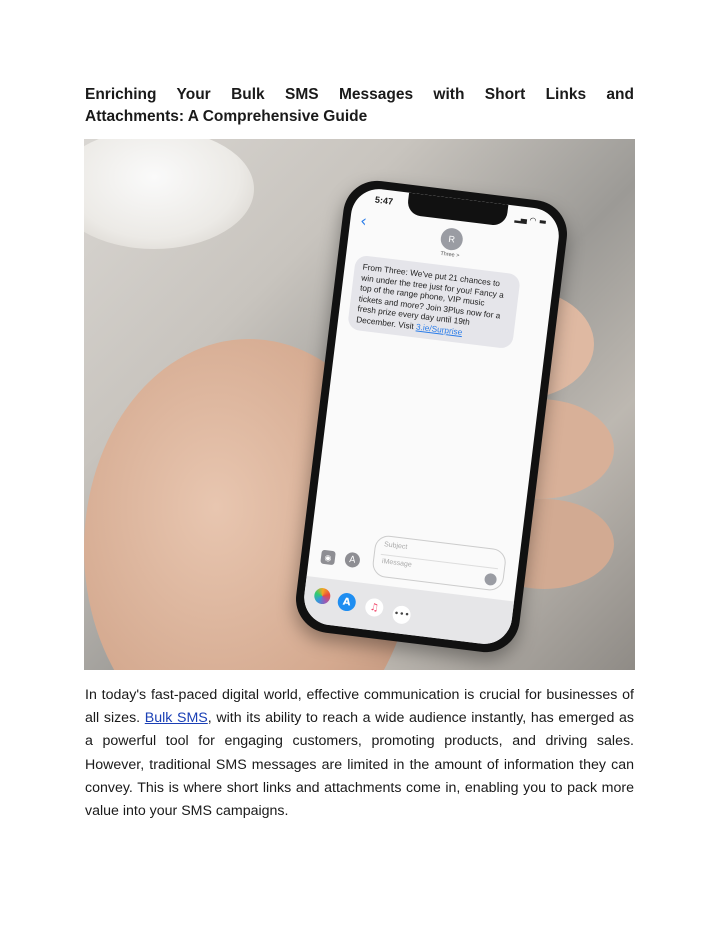  Describe the element at coordinates (490, 579) in the screenshot. I see `audio-icon` at that location.